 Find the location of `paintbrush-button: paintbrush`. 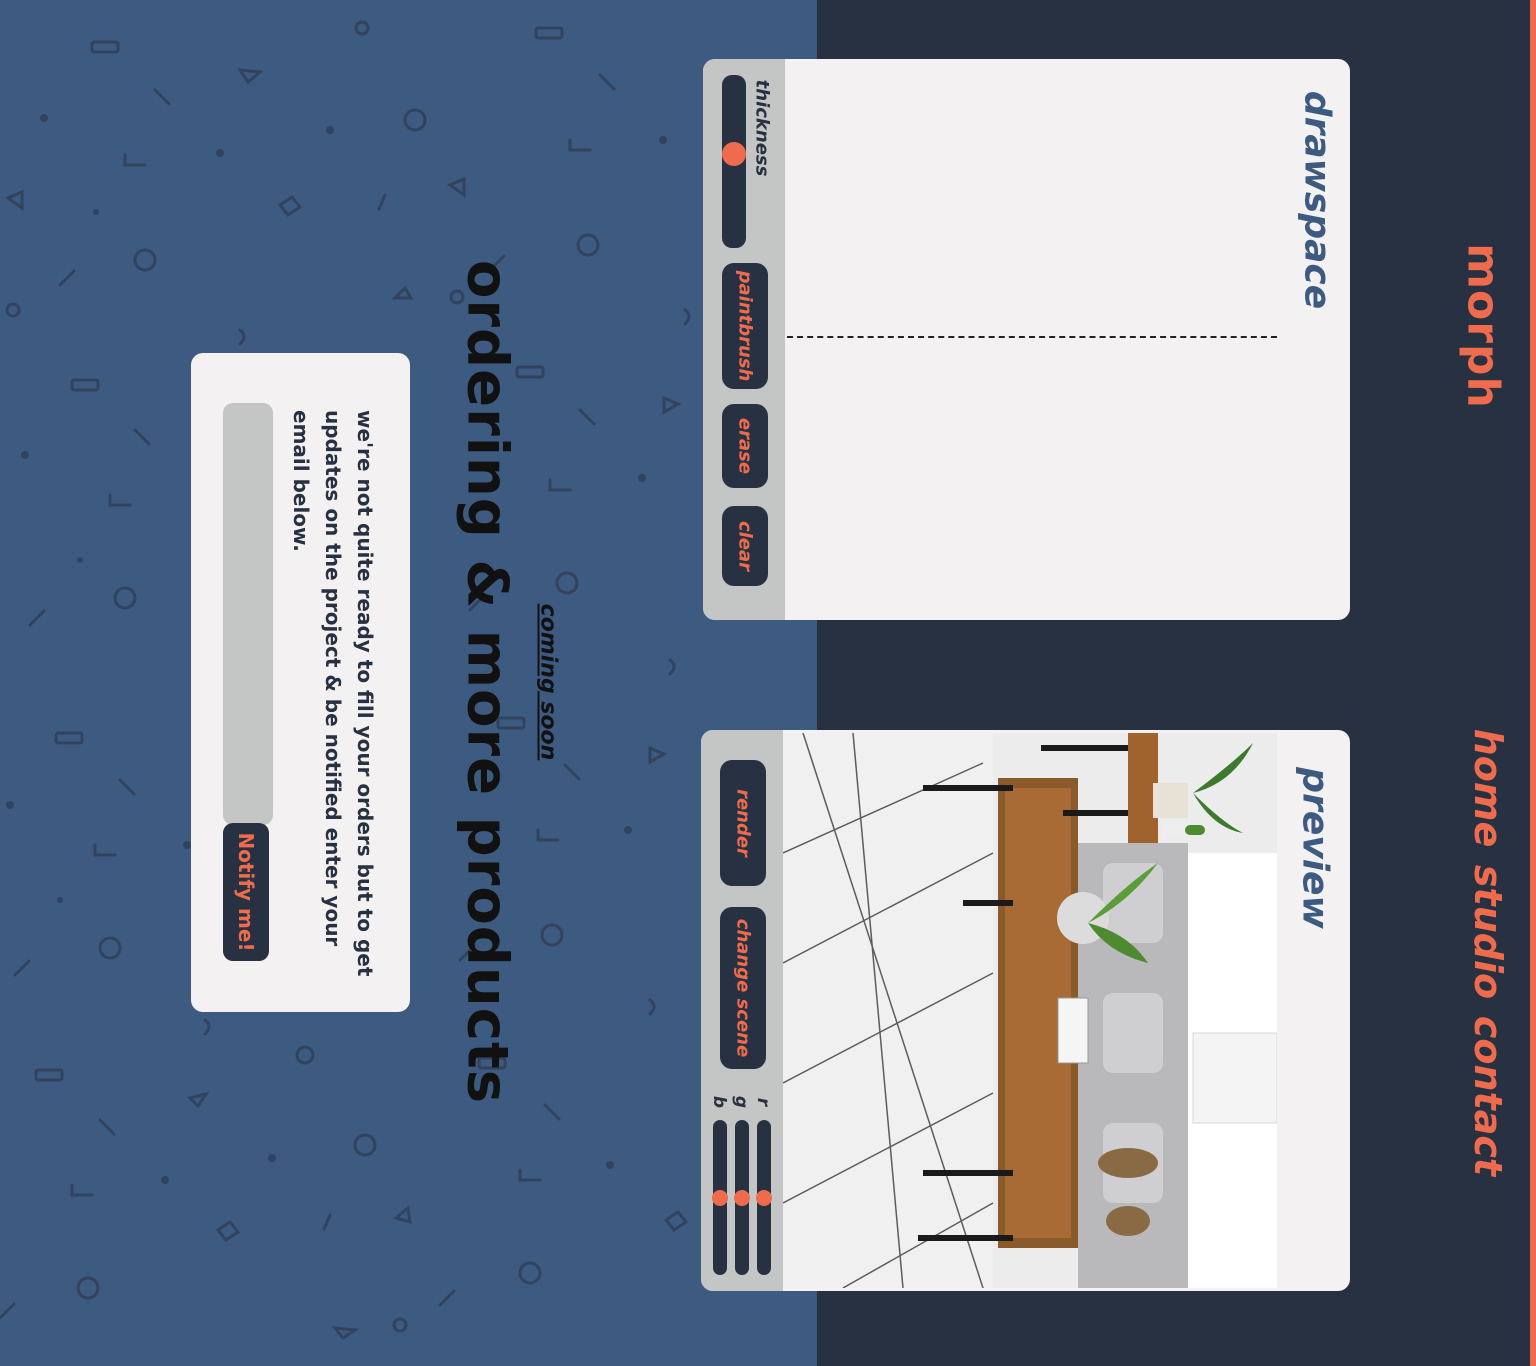

paintbrush-button: paintbrush is located at coordinates (745, 326).